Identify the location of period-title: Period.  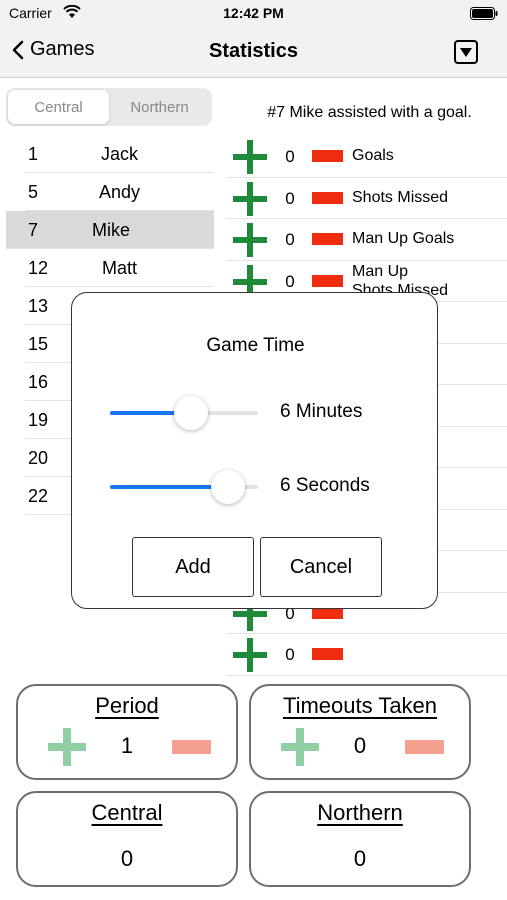
(127, 705).